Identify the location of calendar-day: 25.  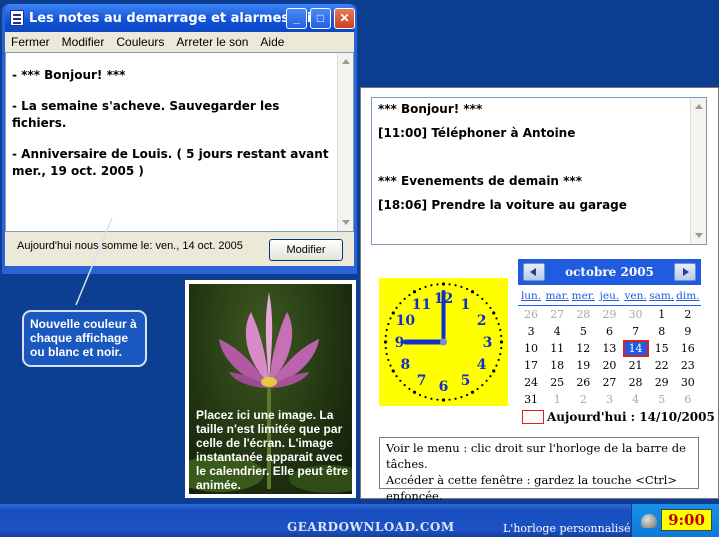
(557, 382).